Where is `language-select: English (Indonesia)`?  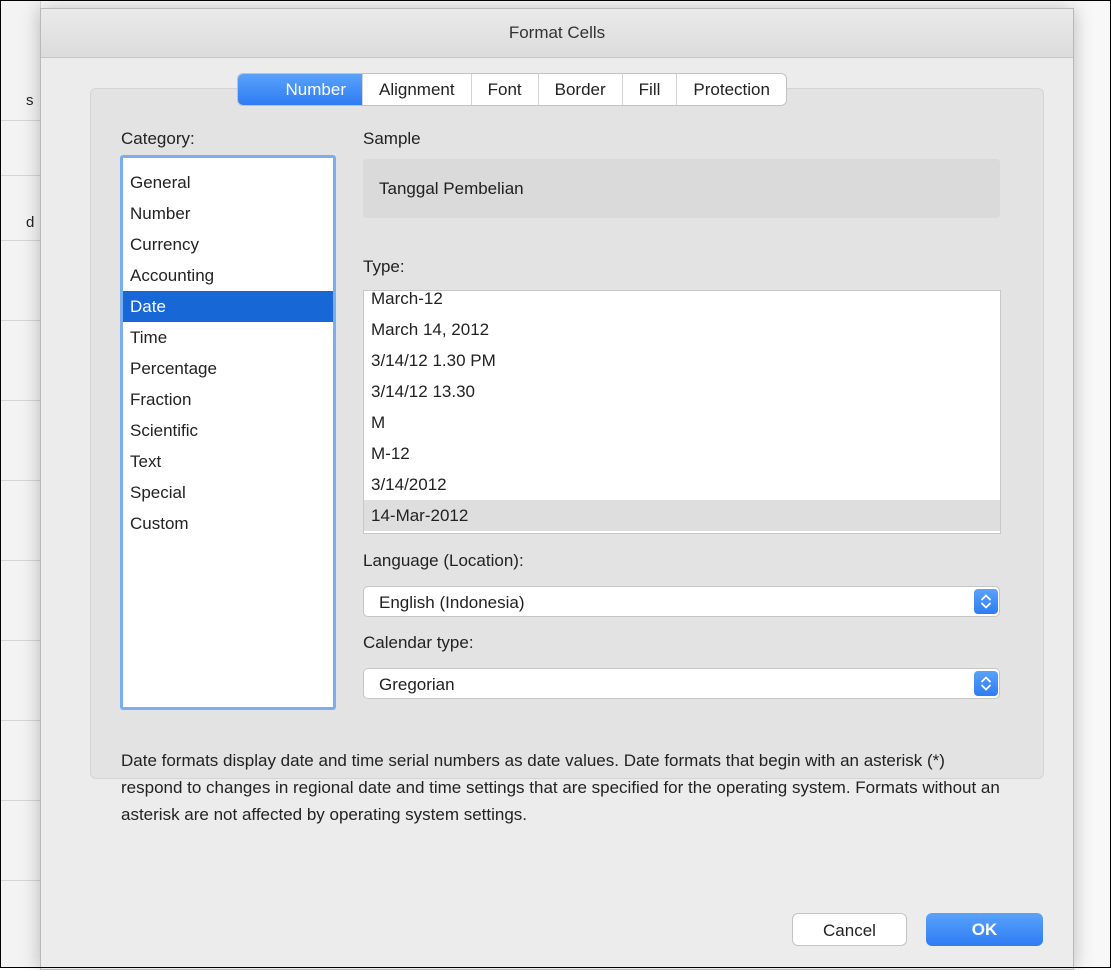 language-select: English (Indonesia) is located at coordinates (681, 601).